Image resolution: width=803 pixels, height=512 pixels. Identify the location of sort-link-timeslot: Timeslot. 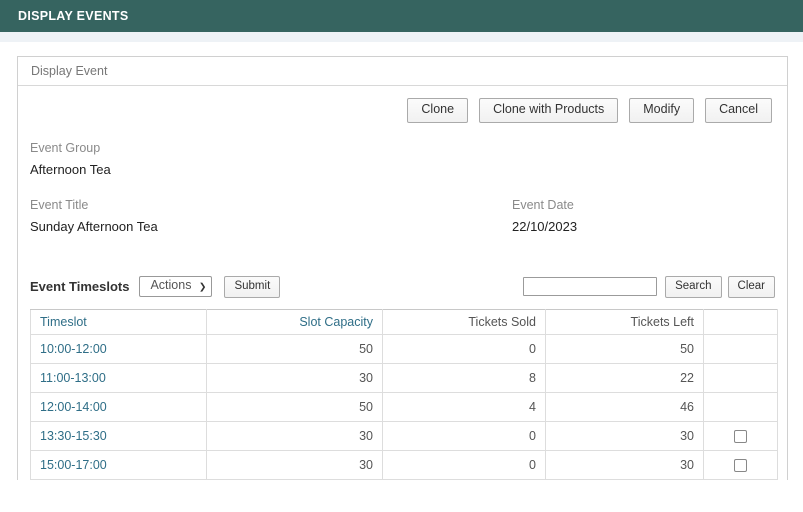
(63, 322).